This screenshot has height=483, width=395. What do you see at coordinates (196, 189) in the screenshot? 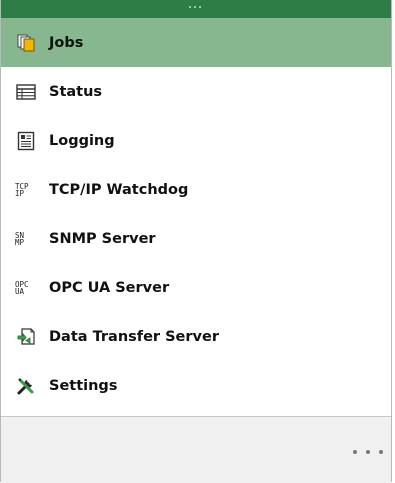
I see `nav-item-tcp-ip-watchdog: TCP IP TCP/IP Watchdog` at bounding box center [196, 189].